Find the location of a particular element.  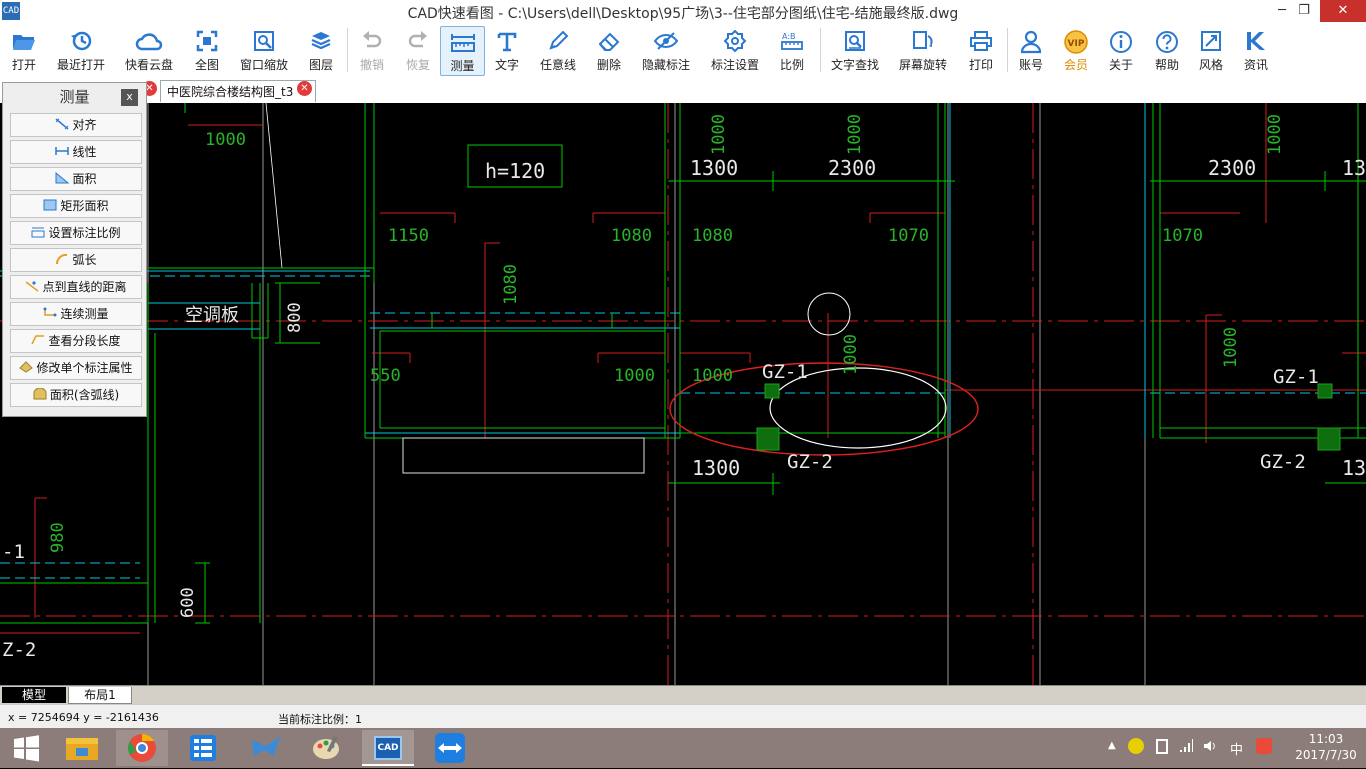

area-measure-icon is located at coordinates (62, 180).